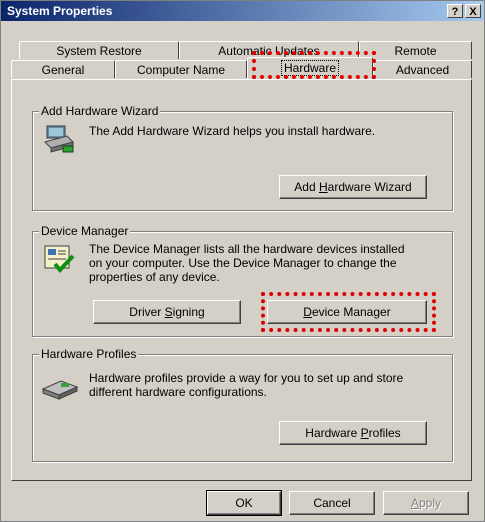  Describe the element at coordinates (430, 503) in the screenshot. I see `apply-label: pply` at that location.